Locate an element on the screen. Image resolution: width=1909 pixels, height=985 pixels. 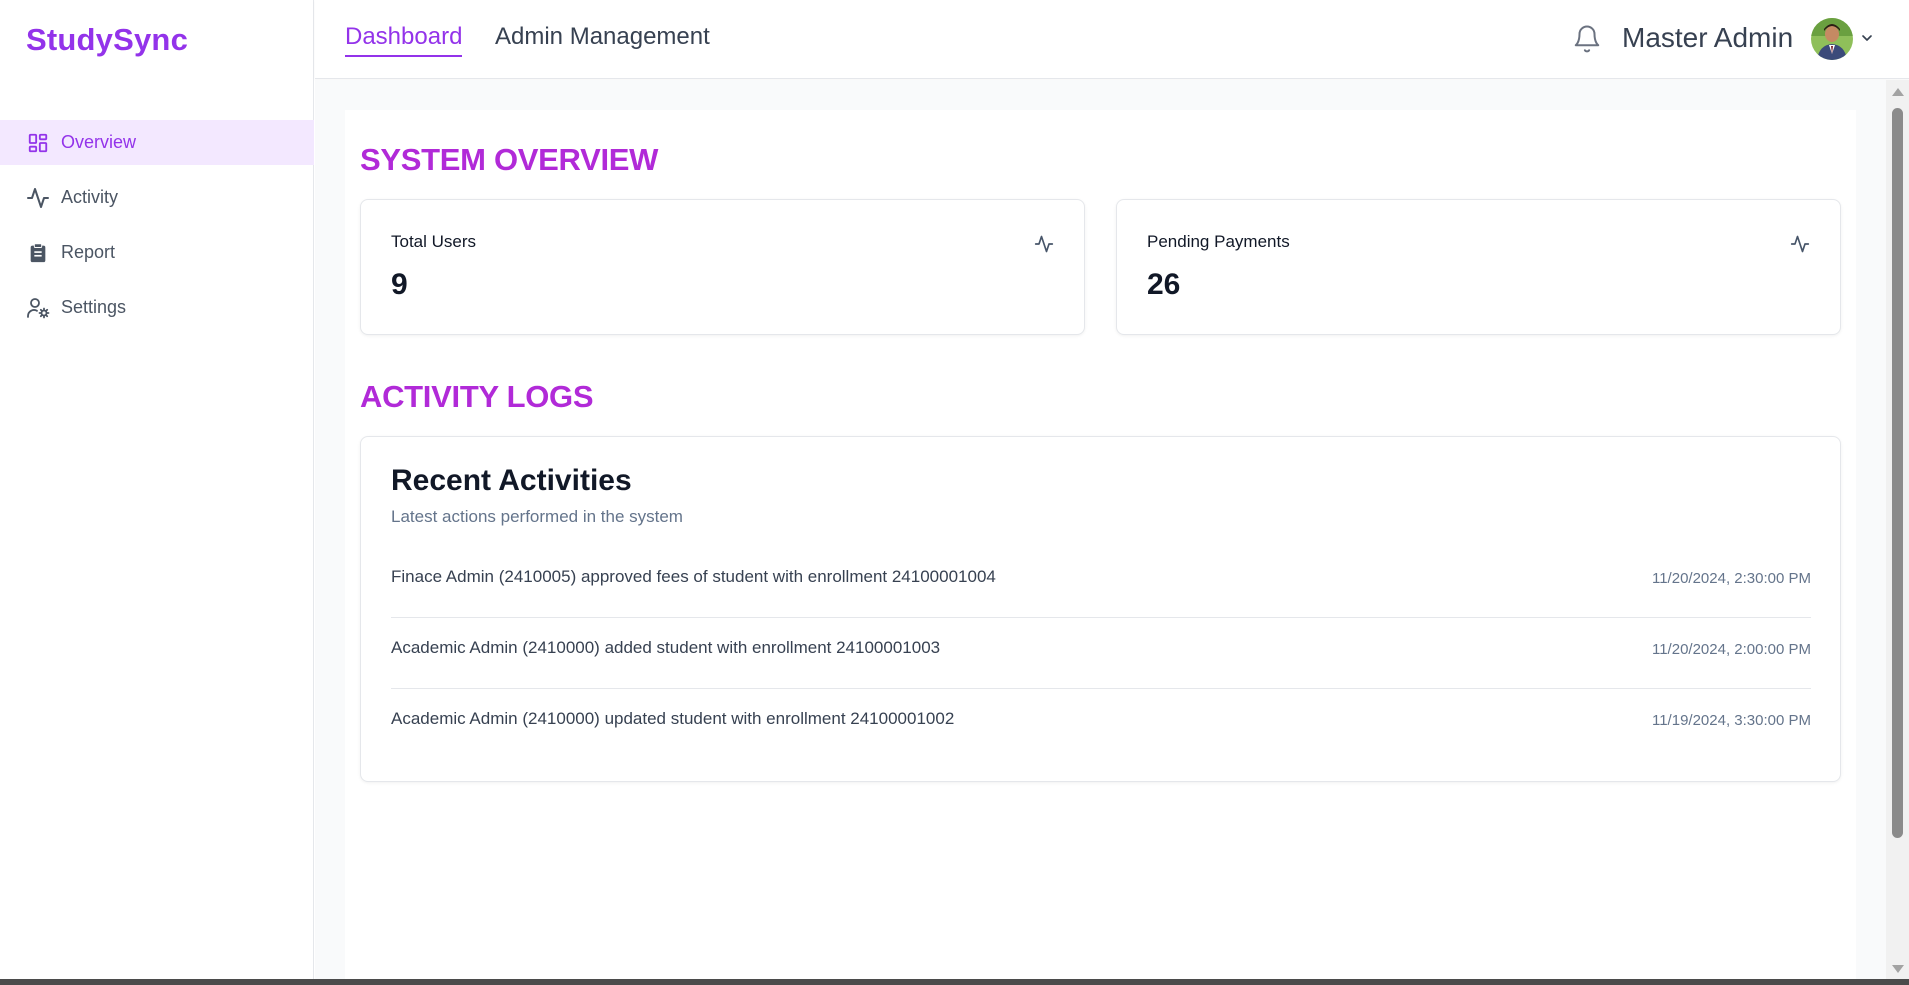
scrollbar-thumb is located at coordinates (1897, 473).